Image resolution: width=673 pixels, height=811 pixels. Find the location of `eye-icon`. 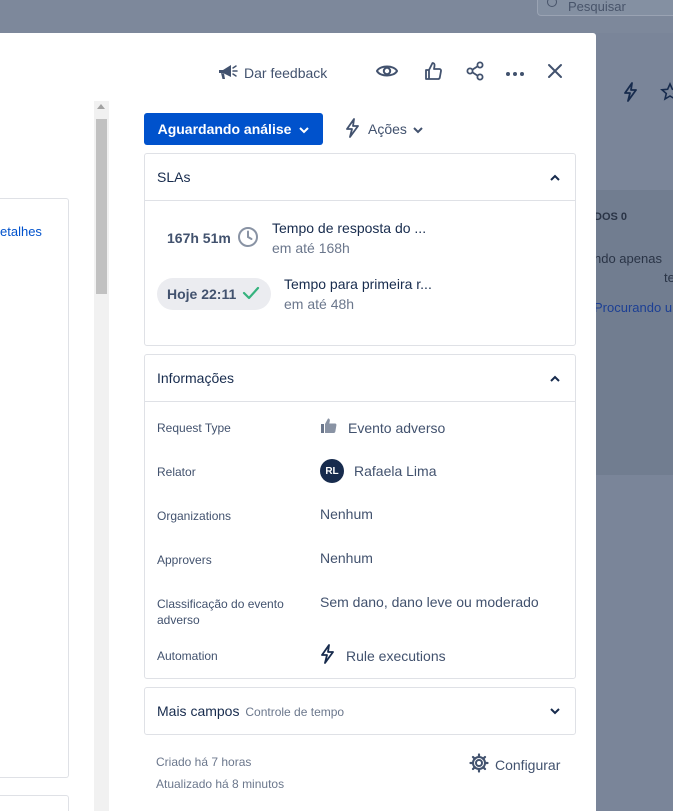

eye-icon is located at coordinates (387, 73).